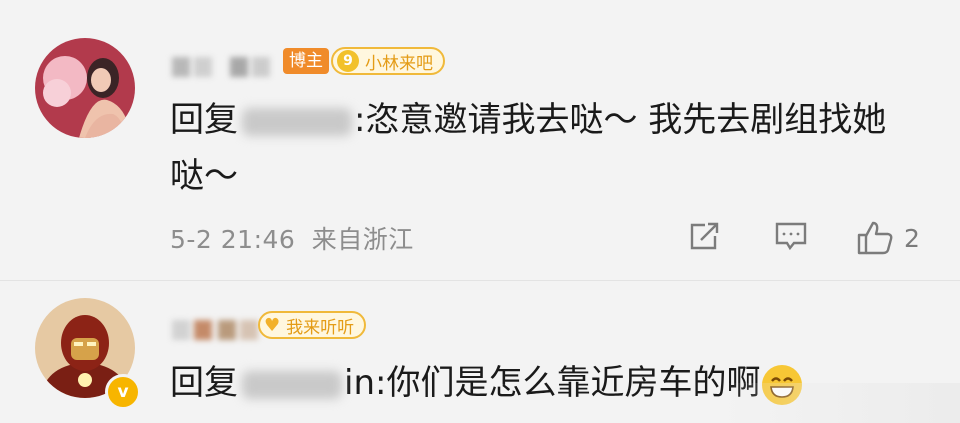  What do you see at coordinates (320, 327) in the screenshot?
I see `fan-badge-label: 我来听听` at bounding box center [320, 327].